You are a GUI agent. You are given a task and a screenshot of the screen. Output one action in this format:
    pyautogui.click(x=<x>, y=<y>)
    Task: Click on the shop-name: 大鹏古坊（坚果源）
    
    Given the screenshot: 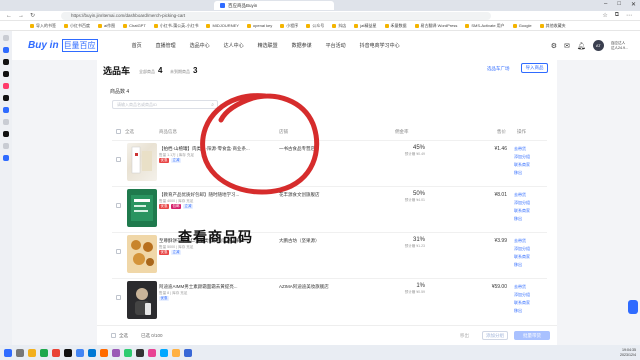 What is the action you would take?
    pyautogui.click(x=334, y=241)
    